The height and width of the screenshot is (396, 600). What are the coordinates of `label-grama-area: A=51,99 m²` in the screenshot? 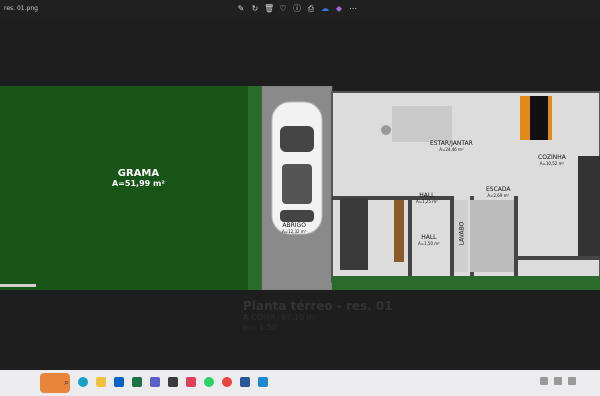 It's located at (138, 183).